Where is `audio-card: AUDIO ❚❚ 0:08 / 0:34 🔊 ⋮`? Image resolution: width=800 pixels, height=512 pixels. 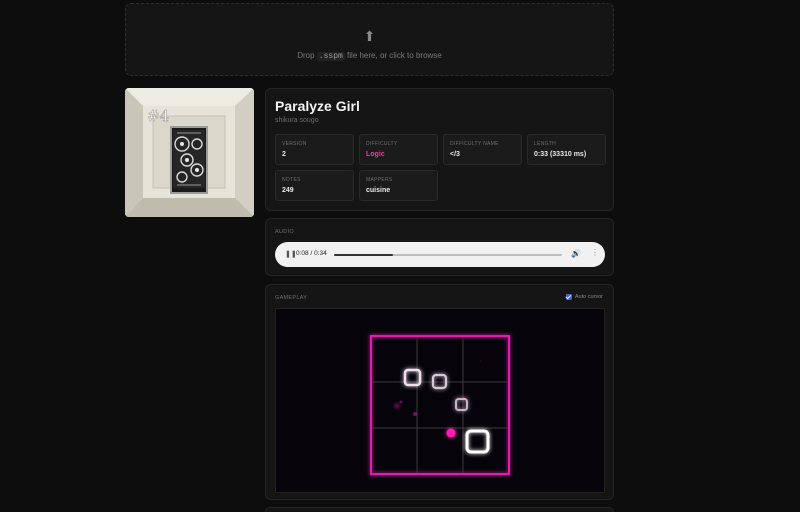 audio-card: AUDIO ❚❚ 0:08 / 0:34 🔊 ⋮ is located at coordinates (439, 247).